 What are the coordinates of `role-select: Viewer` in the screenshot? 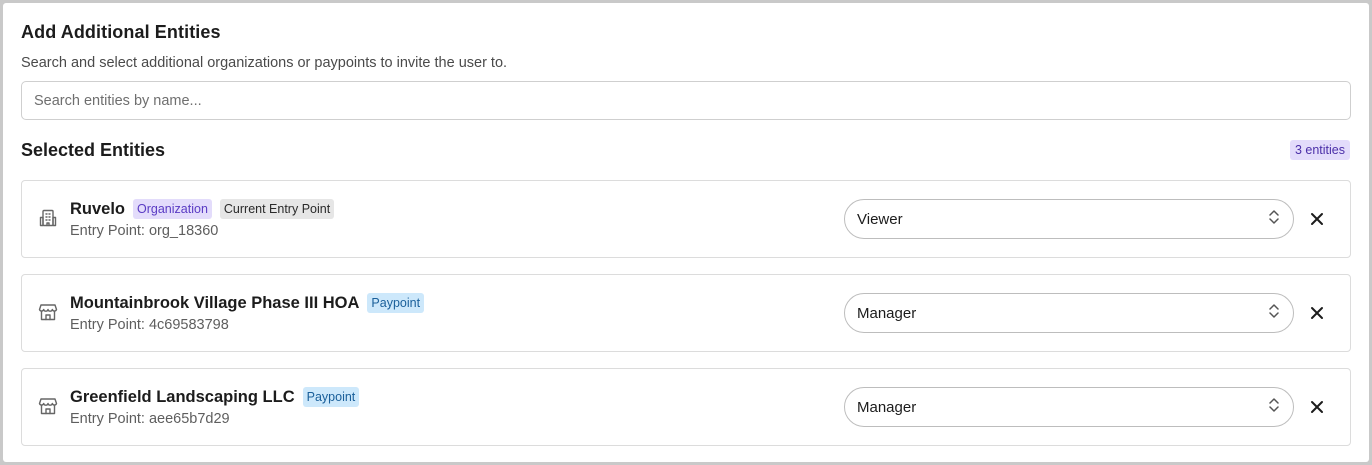 It's located at (1069, 219).